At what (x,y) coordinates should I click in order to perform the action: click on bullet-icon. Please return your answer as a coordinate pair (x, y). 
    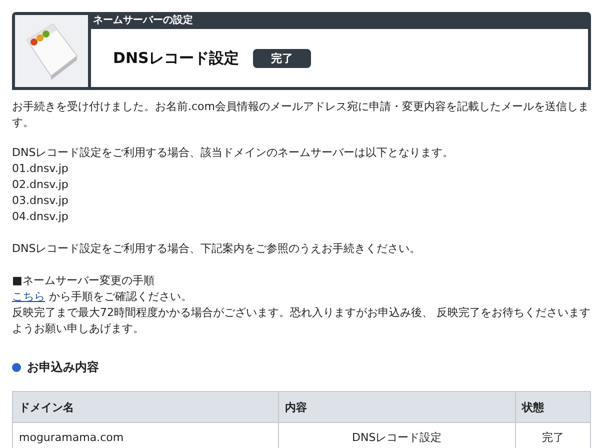
    Looking at the image, I should click on (16, 367).